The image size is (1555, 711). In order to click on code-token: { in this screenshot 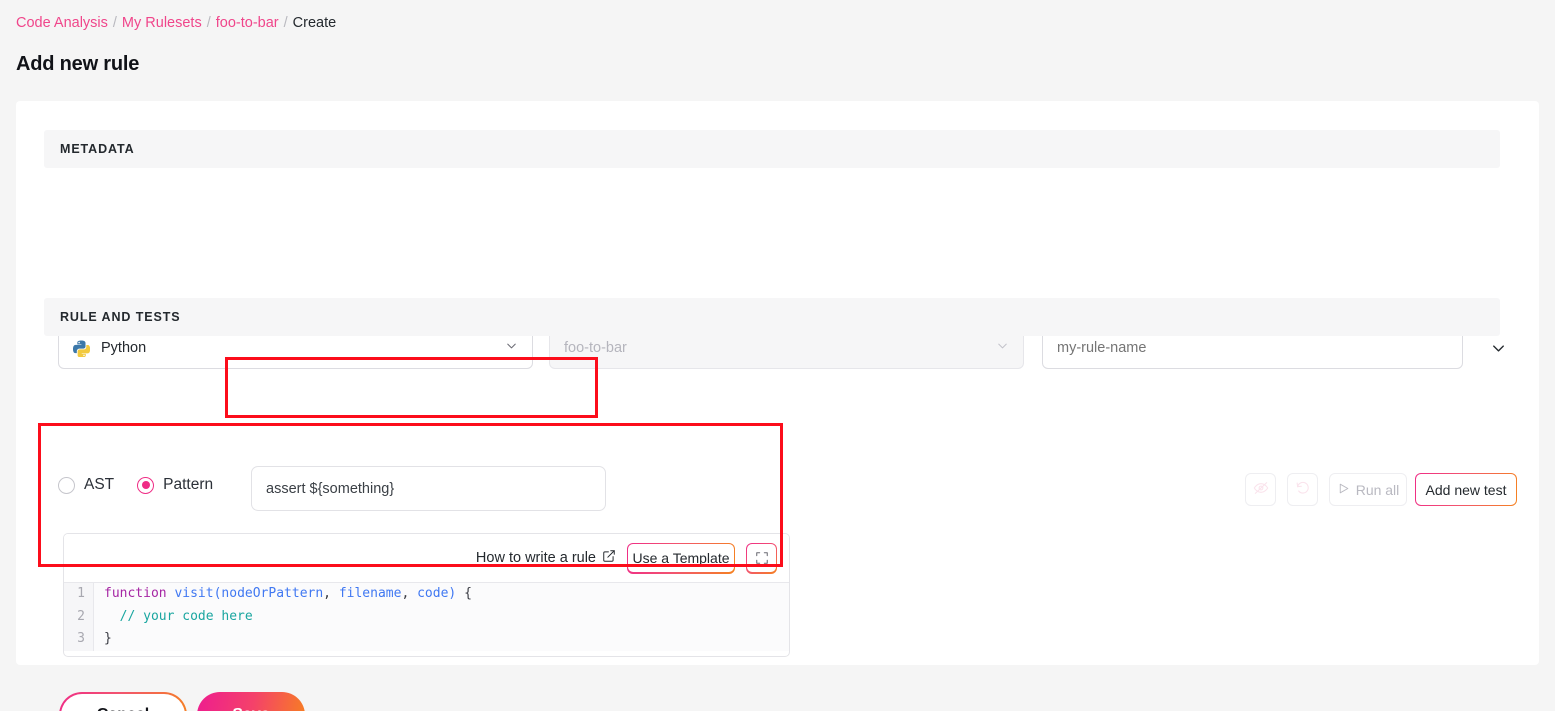, I will do `click(464, 593)`.